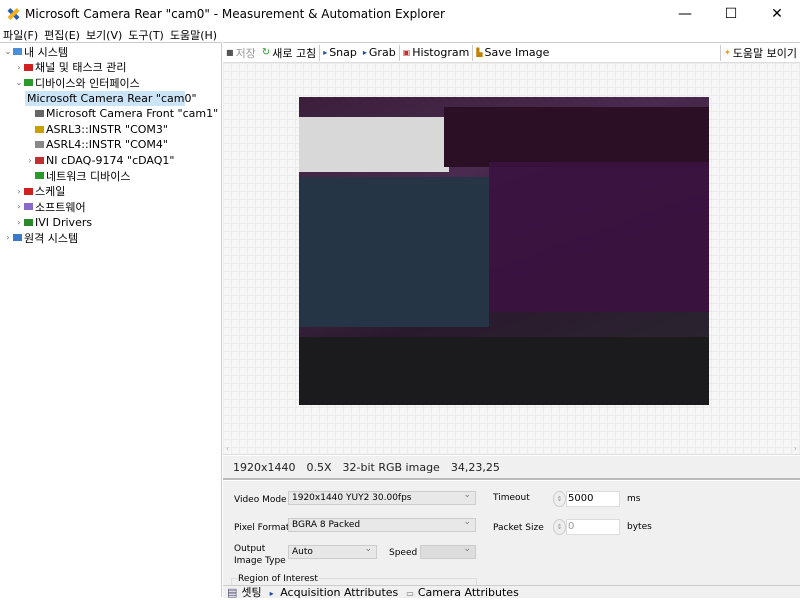 This screenshot has width=800, height=600. Describe the element at coordinates (382, 497) in the screenshot. I see `video-mode-select: 1920x1440 YUY2 30.00fps` at that location.